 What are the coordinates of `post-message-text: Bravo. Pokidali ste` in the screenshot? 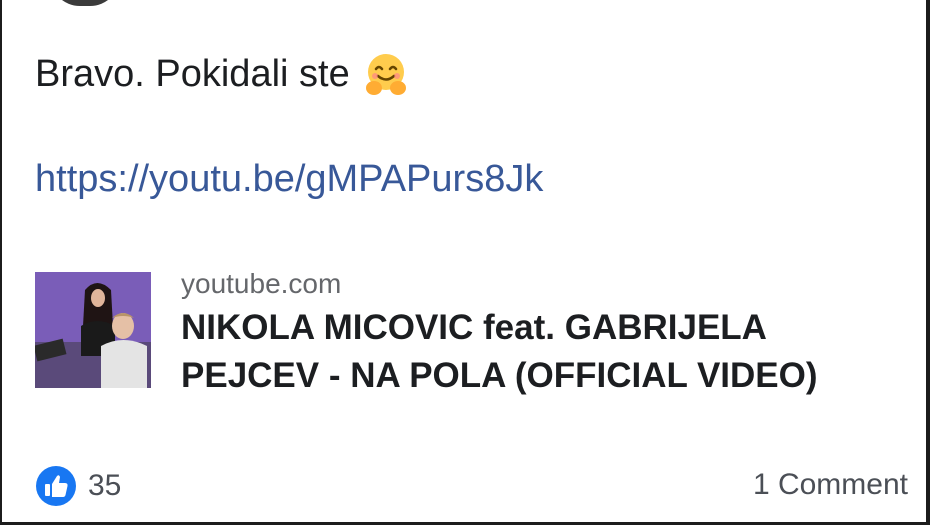 It's located at (192, 73).